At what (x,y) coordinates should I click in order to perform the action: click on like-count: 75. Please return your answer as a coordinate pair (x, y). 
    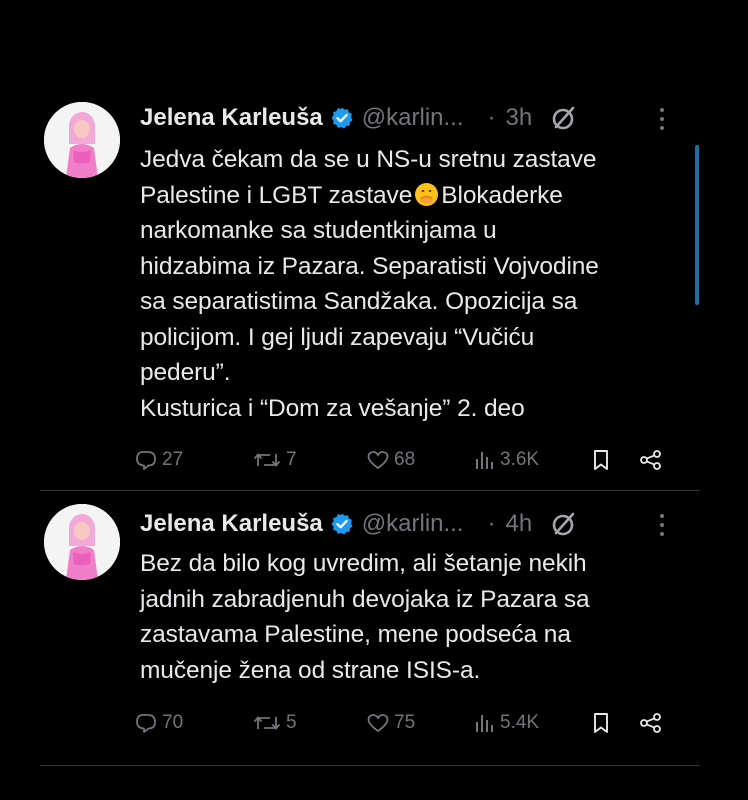
    Looking at the image, I should click on (405, 722).